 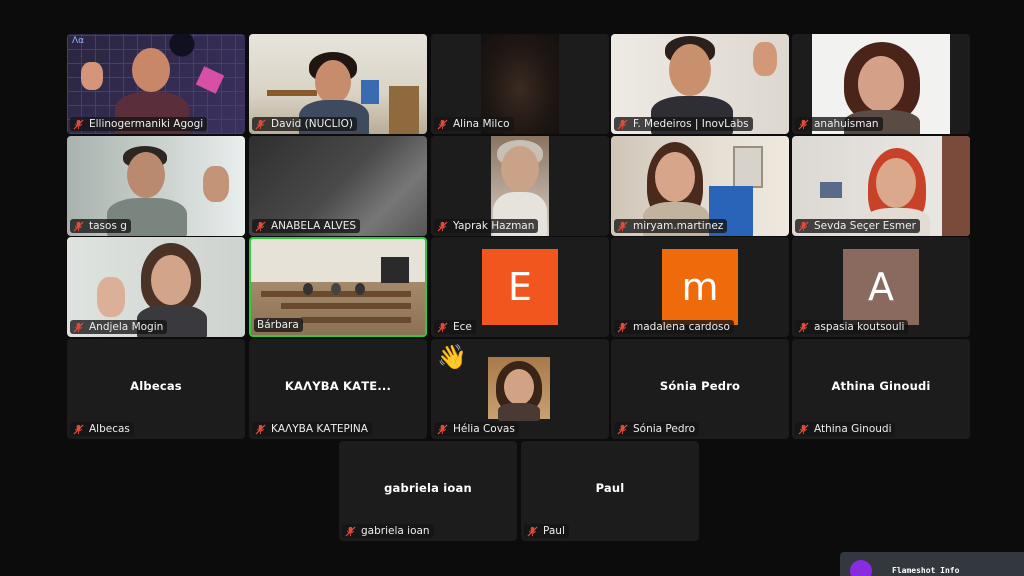 I want to click on participant-tile: Albecas Albecas, so click(x=156, y=389).